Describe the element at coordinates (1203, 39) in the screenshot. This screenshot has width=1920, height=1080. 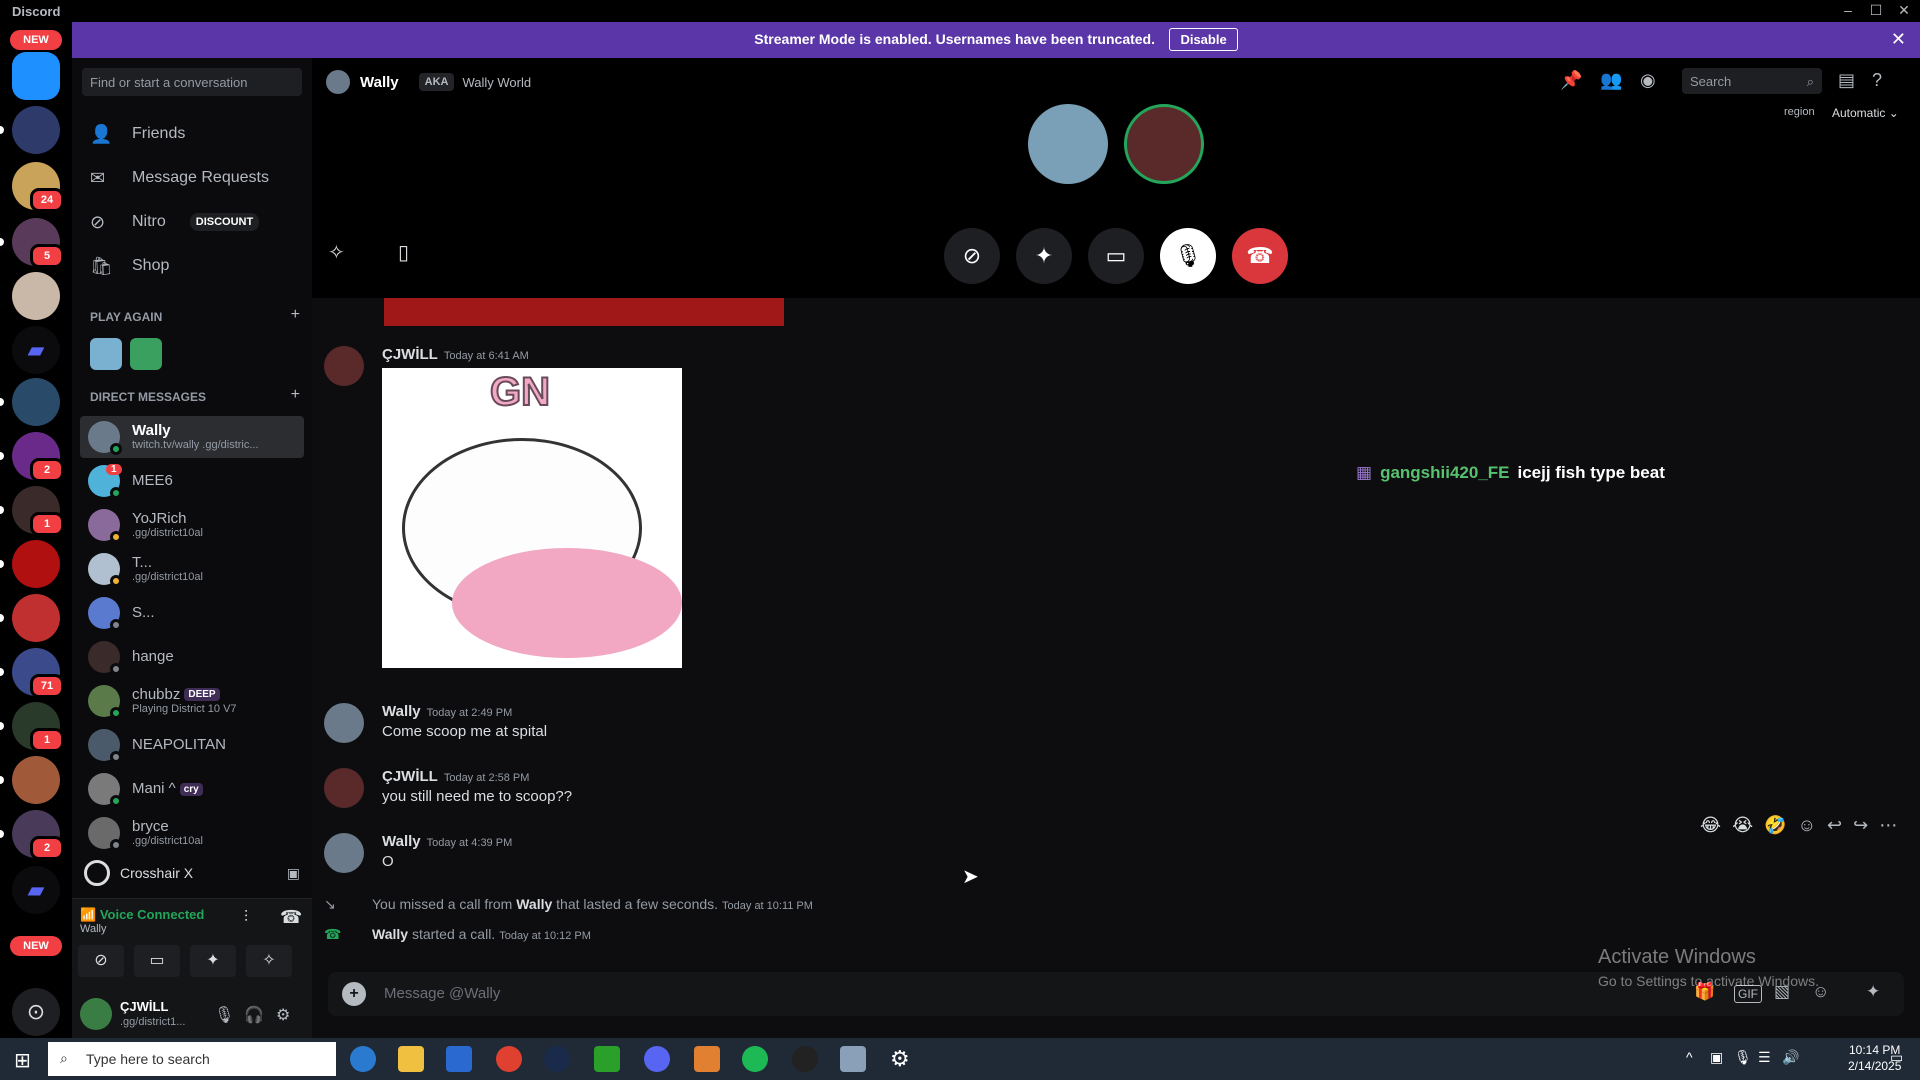
I see `disable-button: Disable` at that location.